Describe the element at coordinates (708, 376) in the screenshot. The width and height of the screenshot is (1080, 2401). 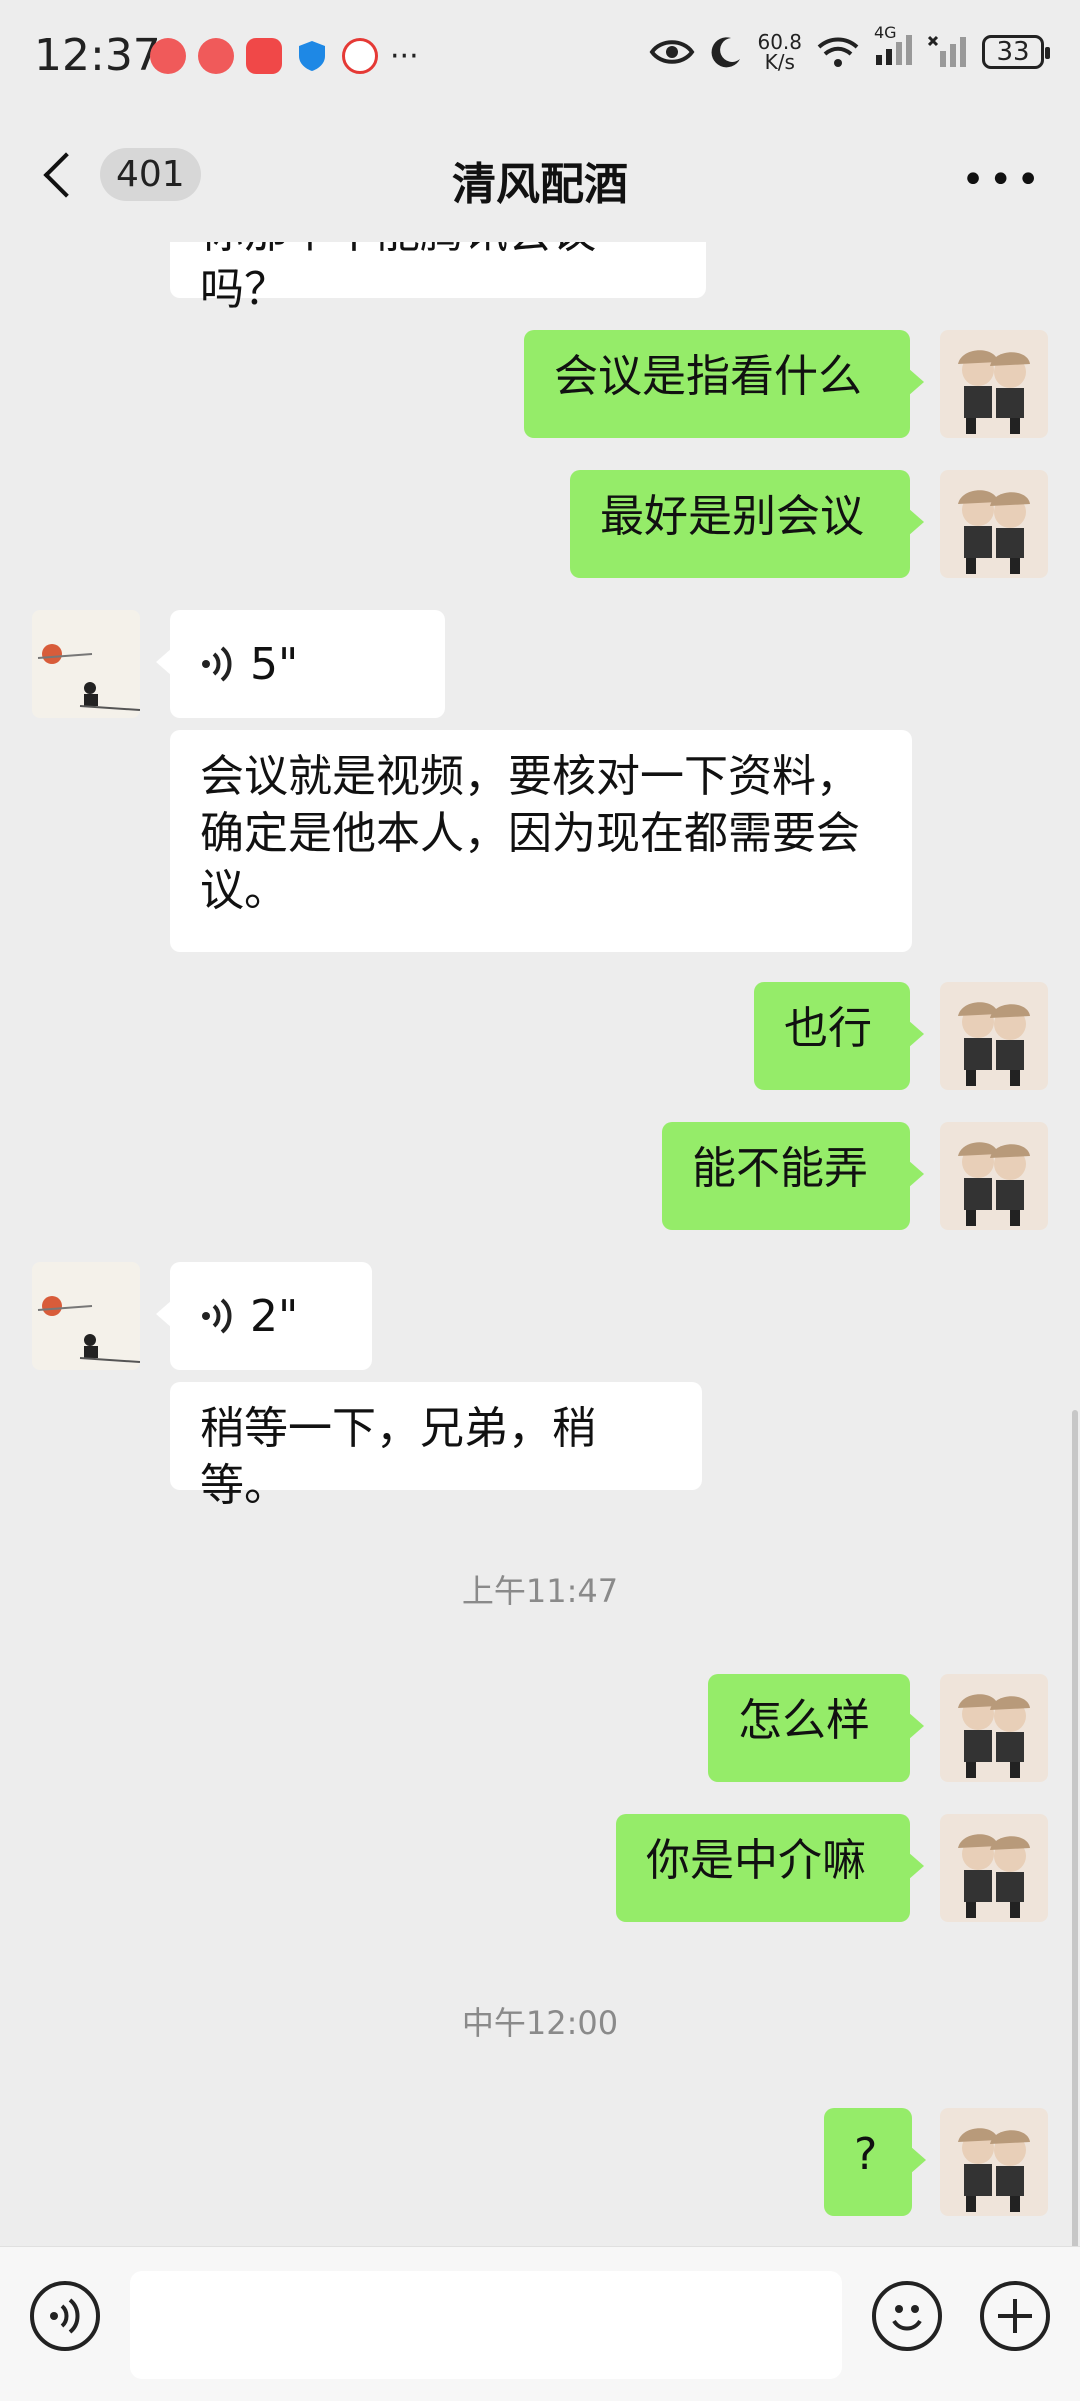
I see `message-text: 会议是指看什么` at that location.